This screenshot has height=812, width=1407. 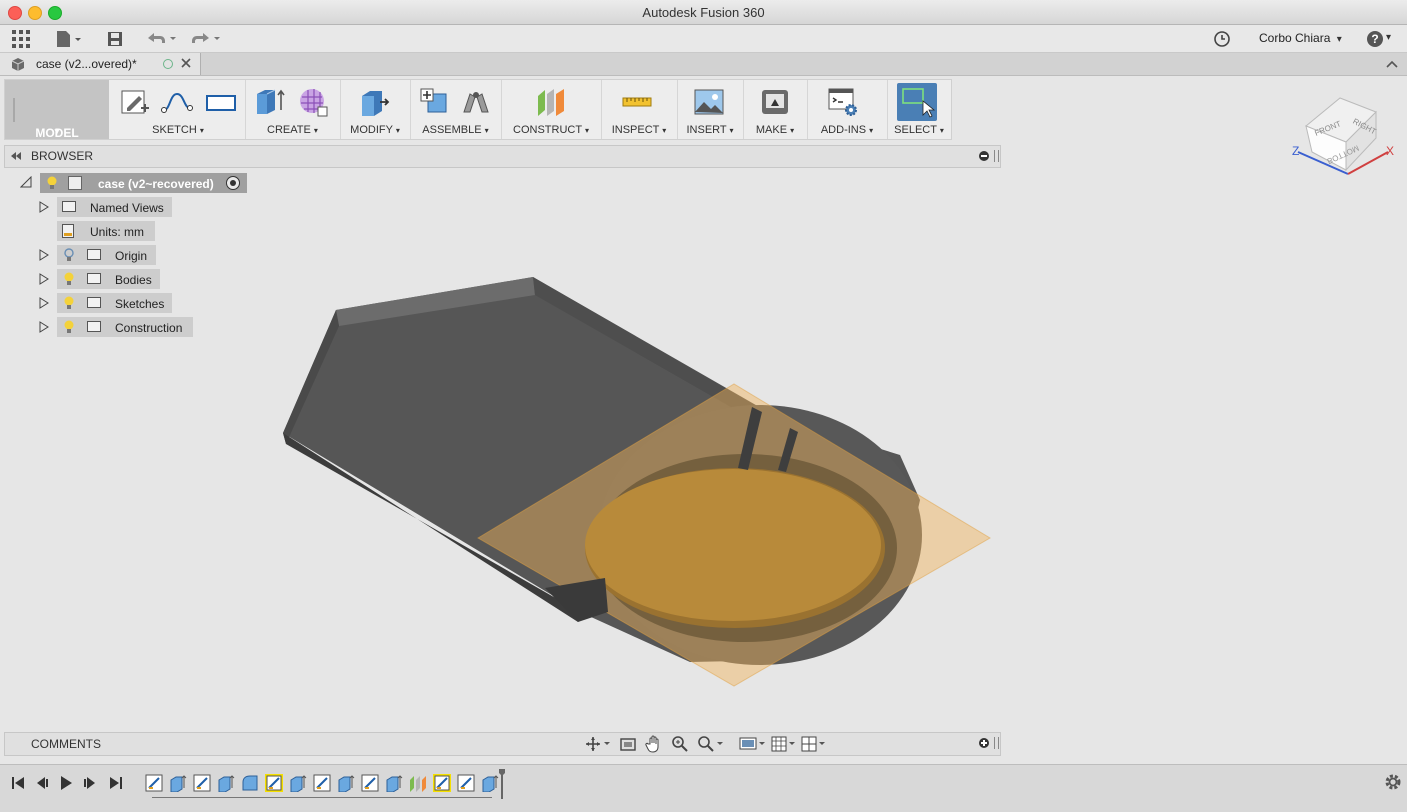 What do you see at coordinates (753, 744) in the screenshot?
I see `display-settings-icon` at bounding box center [753, 744].